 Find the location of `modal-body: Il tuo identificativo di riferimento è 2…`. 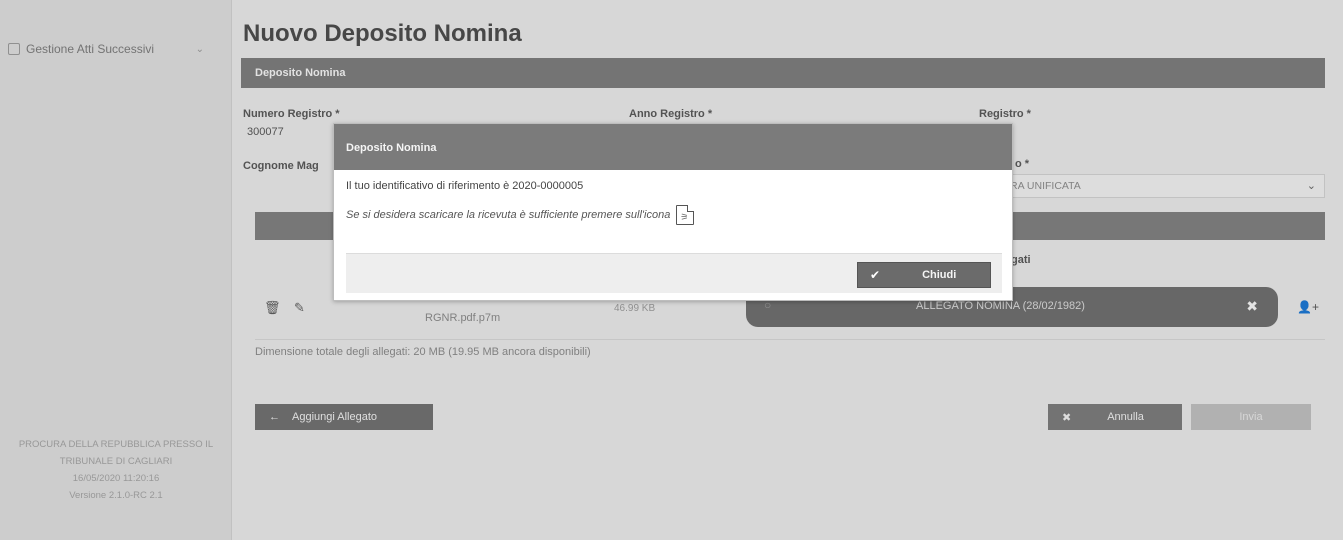

modal-body: Il tuo identificativo di riferimento è 2… is located at coordinates (673, 197).